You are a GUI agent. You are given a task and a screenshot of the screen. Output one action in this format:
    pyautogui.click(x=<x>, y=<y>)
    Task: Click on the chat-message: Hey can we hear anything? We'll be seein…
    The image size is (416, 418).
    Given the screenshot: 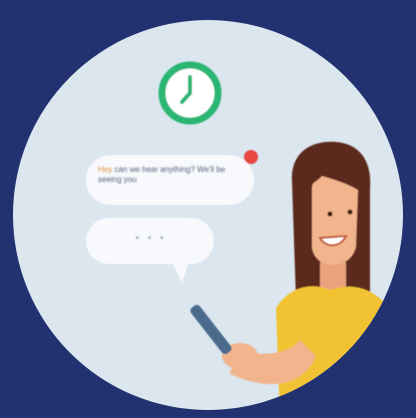 What is the action you would take?
    pyautogui.click(x=168, y=175)
    